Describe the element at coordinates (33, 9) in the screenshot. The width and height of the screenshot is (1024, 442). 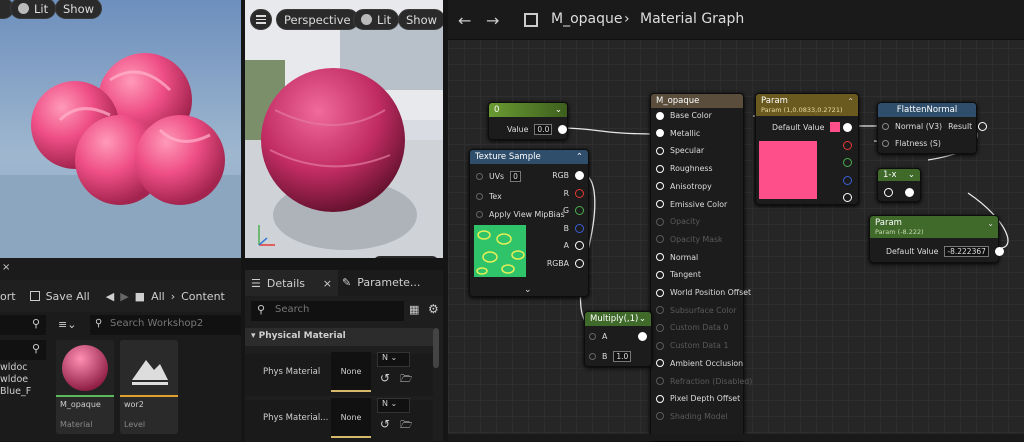
I see `lit-button: Lit` at that location.